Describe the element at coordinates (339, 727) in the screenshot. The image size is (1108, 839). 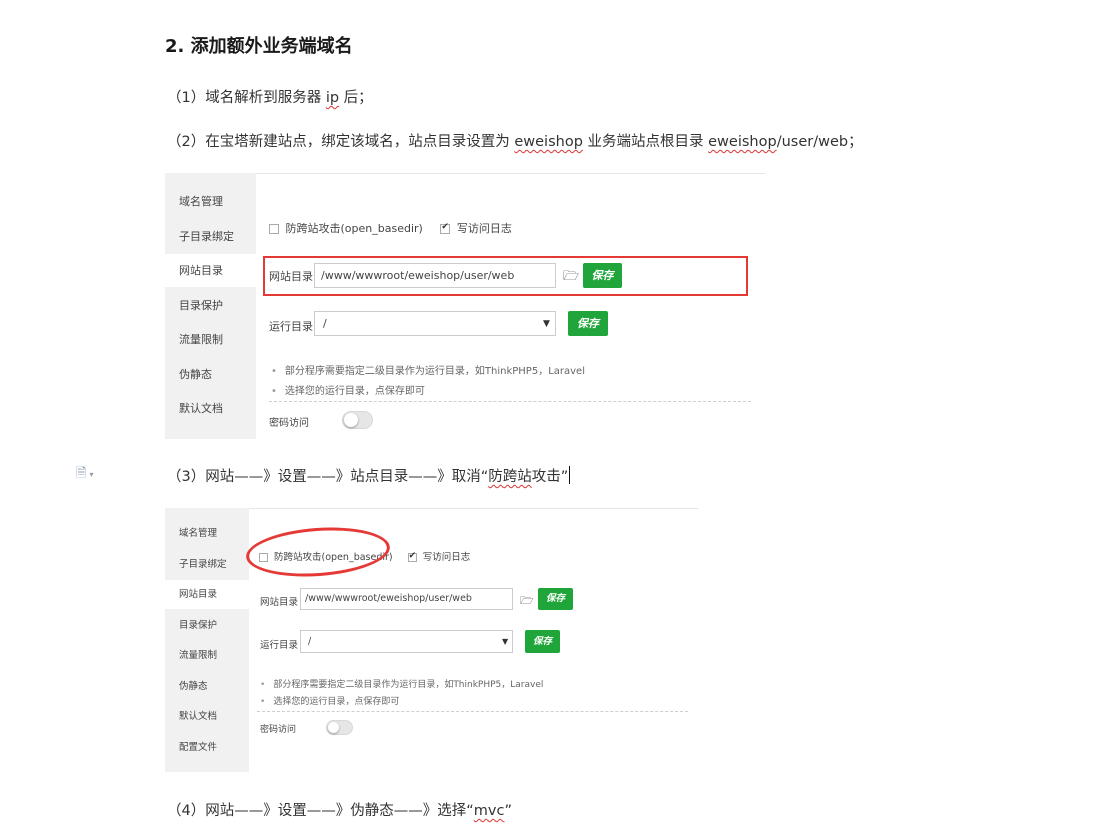
I see `panel2-password-toggle` at that location.